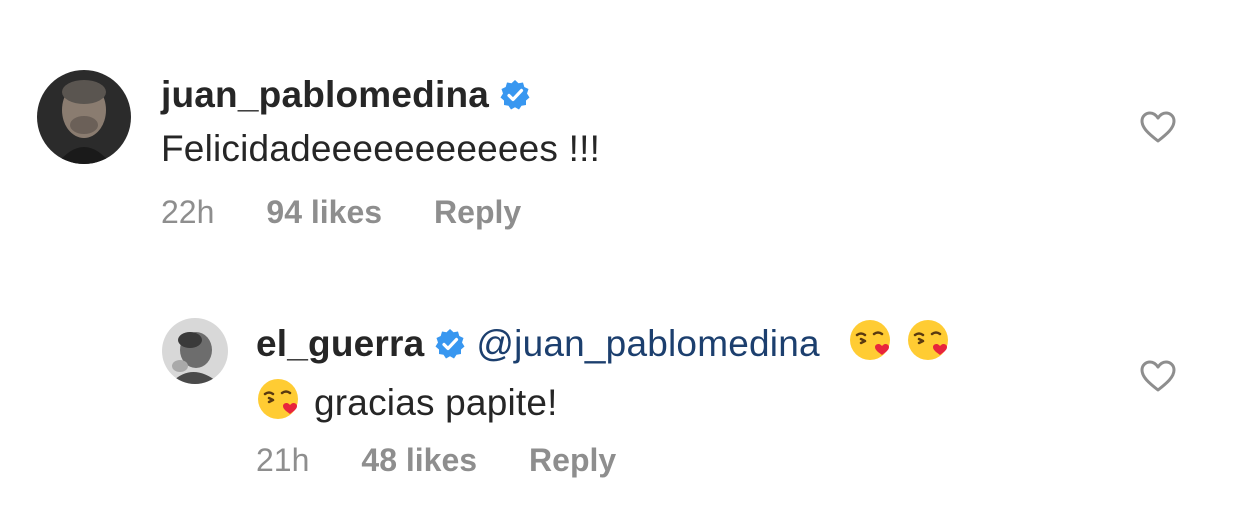 The width and height of the screenshot is (1242, 513). I want to click on comment-text: gracias papite!, so click(436, 402).